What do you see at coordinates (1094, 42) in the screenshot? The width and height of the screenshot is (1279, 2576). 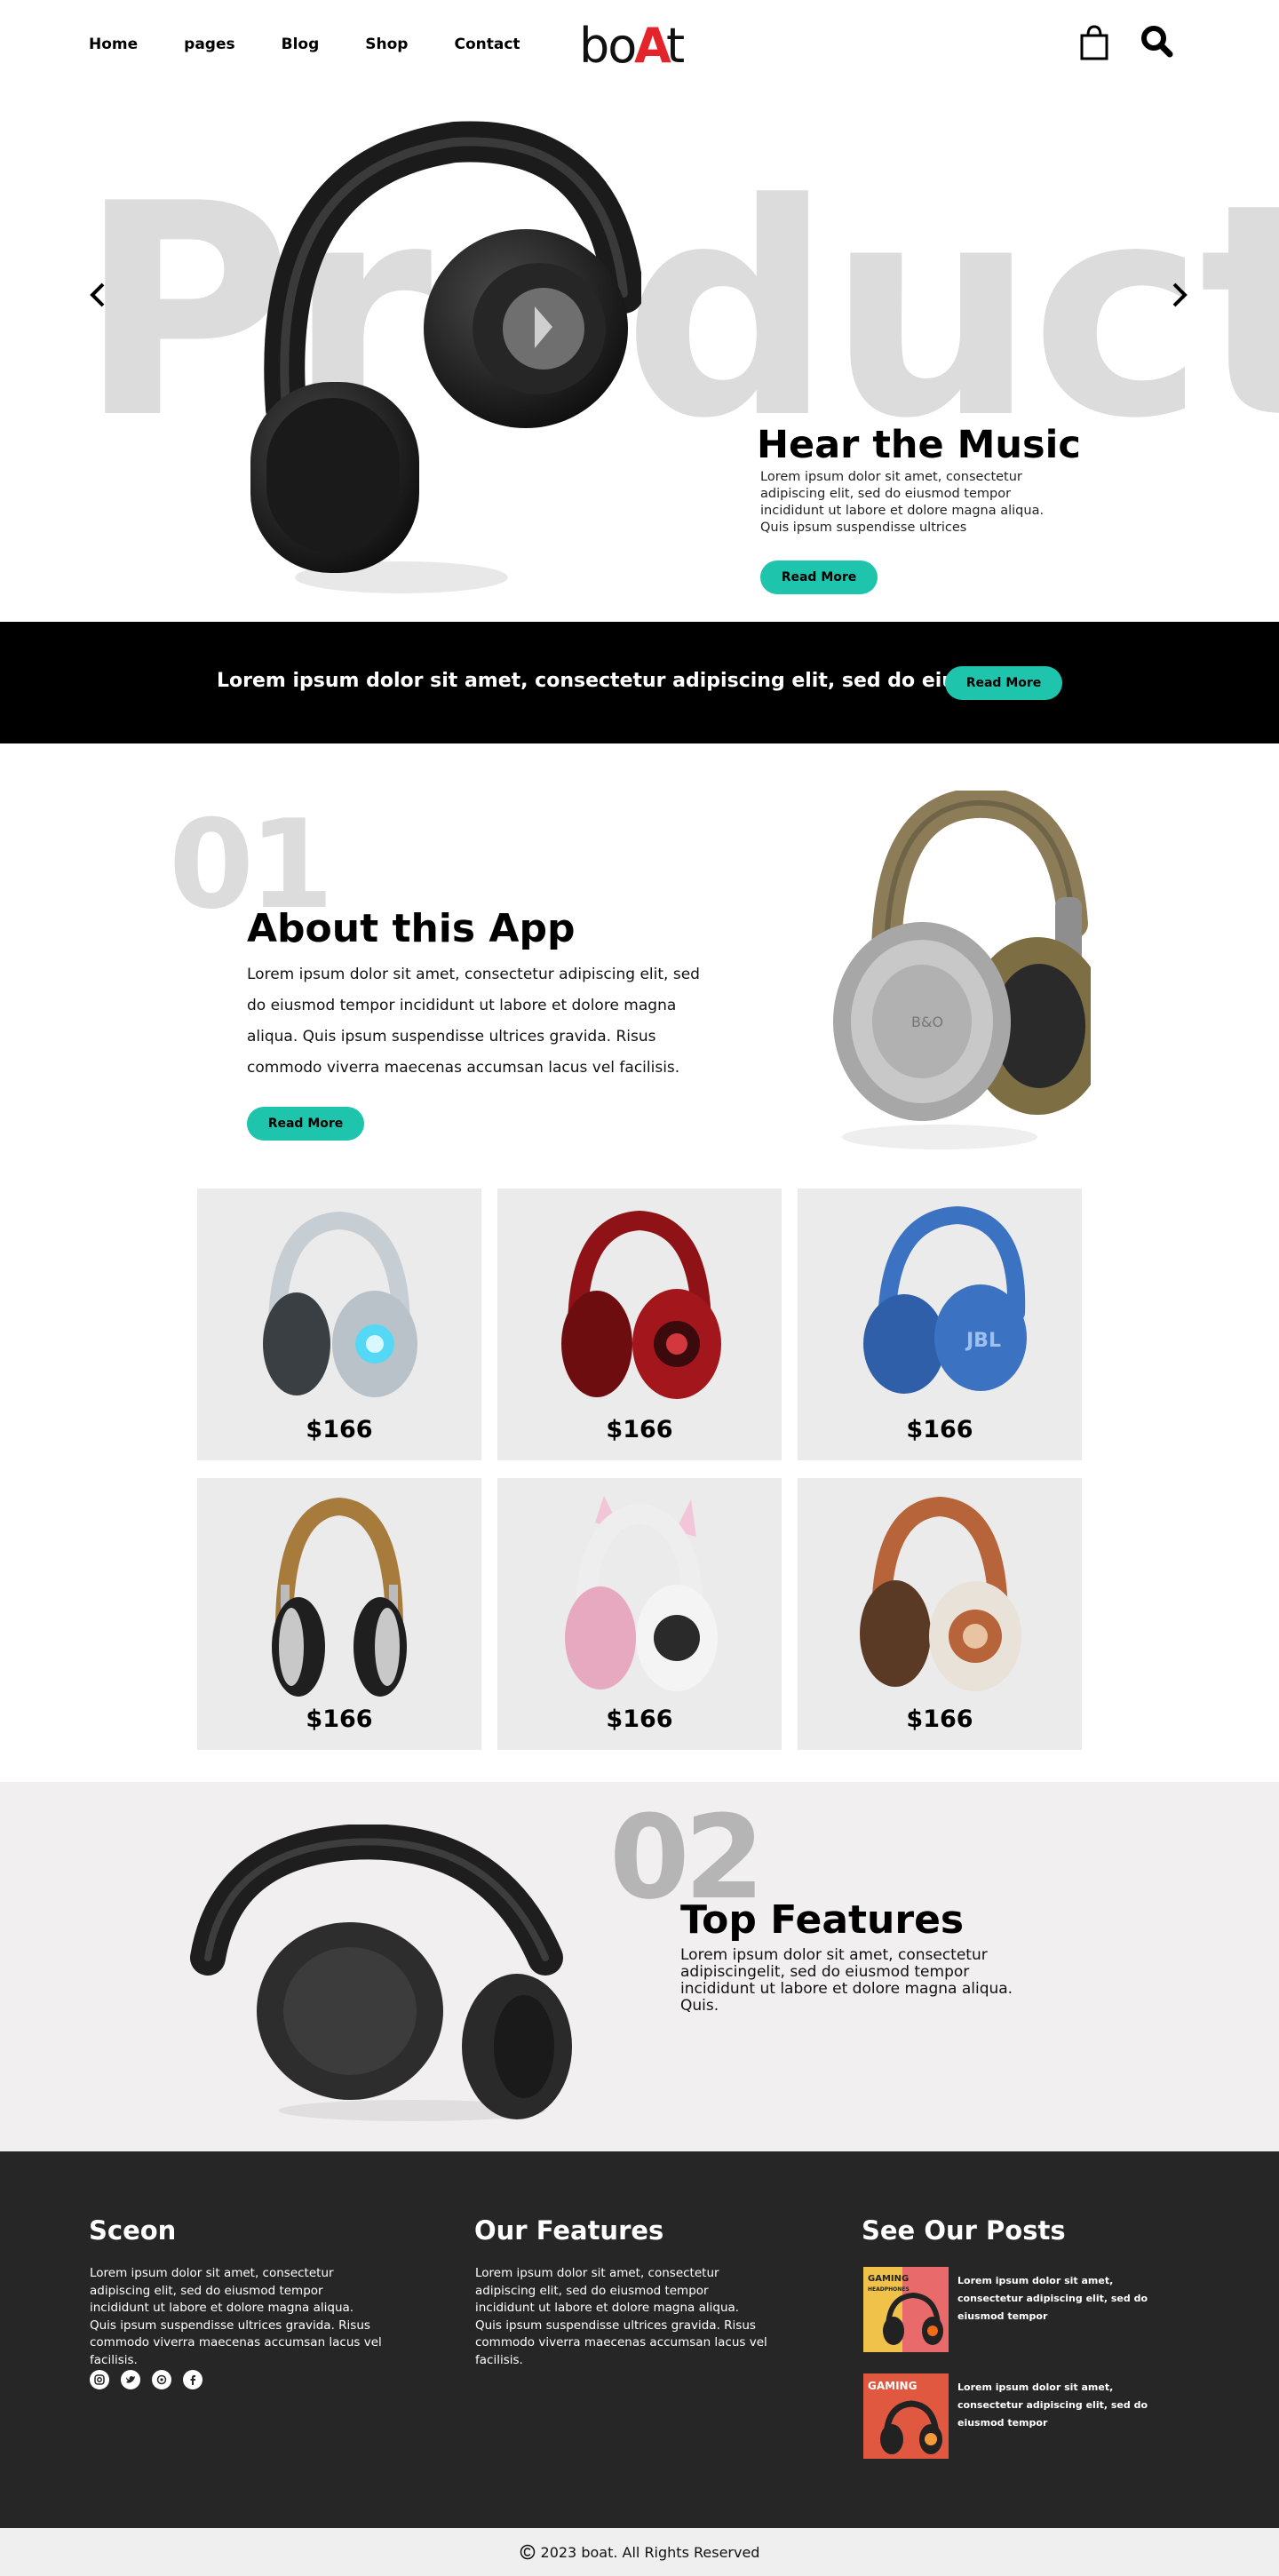 I see `shopping-bag-icon` at bounding box center [1094, 42].